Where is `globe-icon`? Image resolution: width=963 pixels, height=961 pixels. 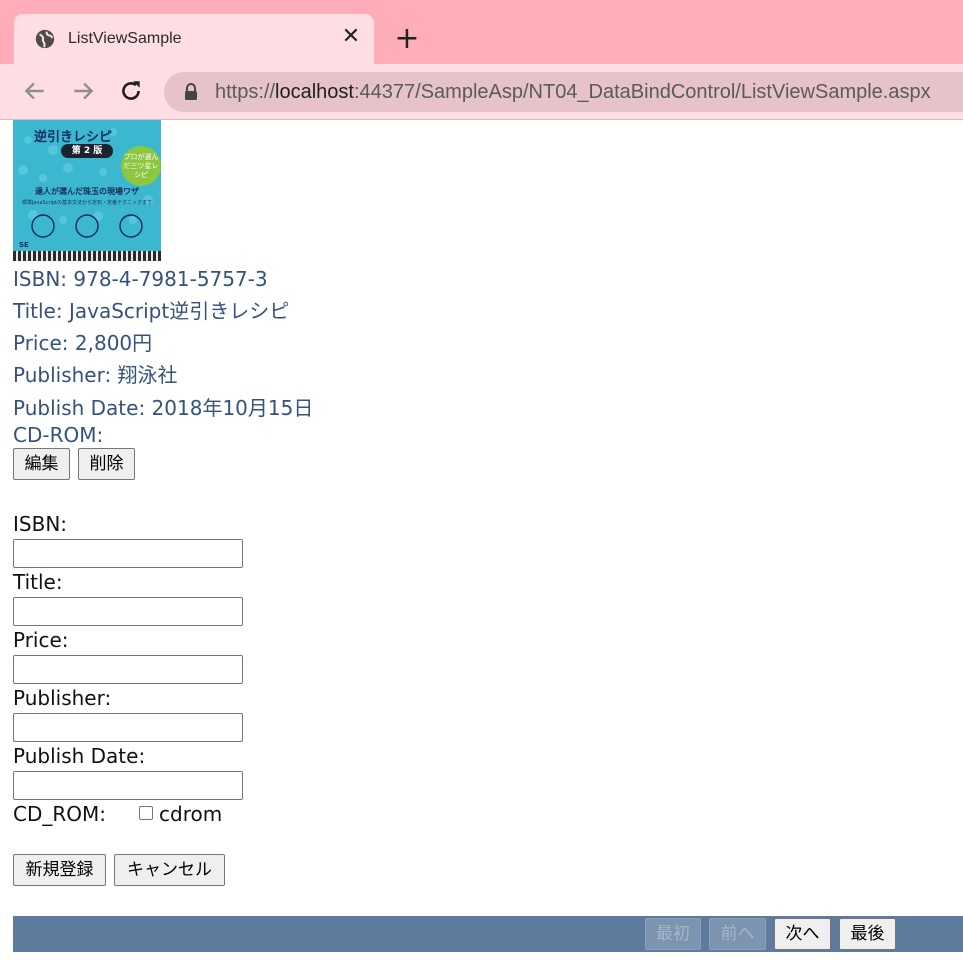 globe-icon is located at coordinates (45, 39).